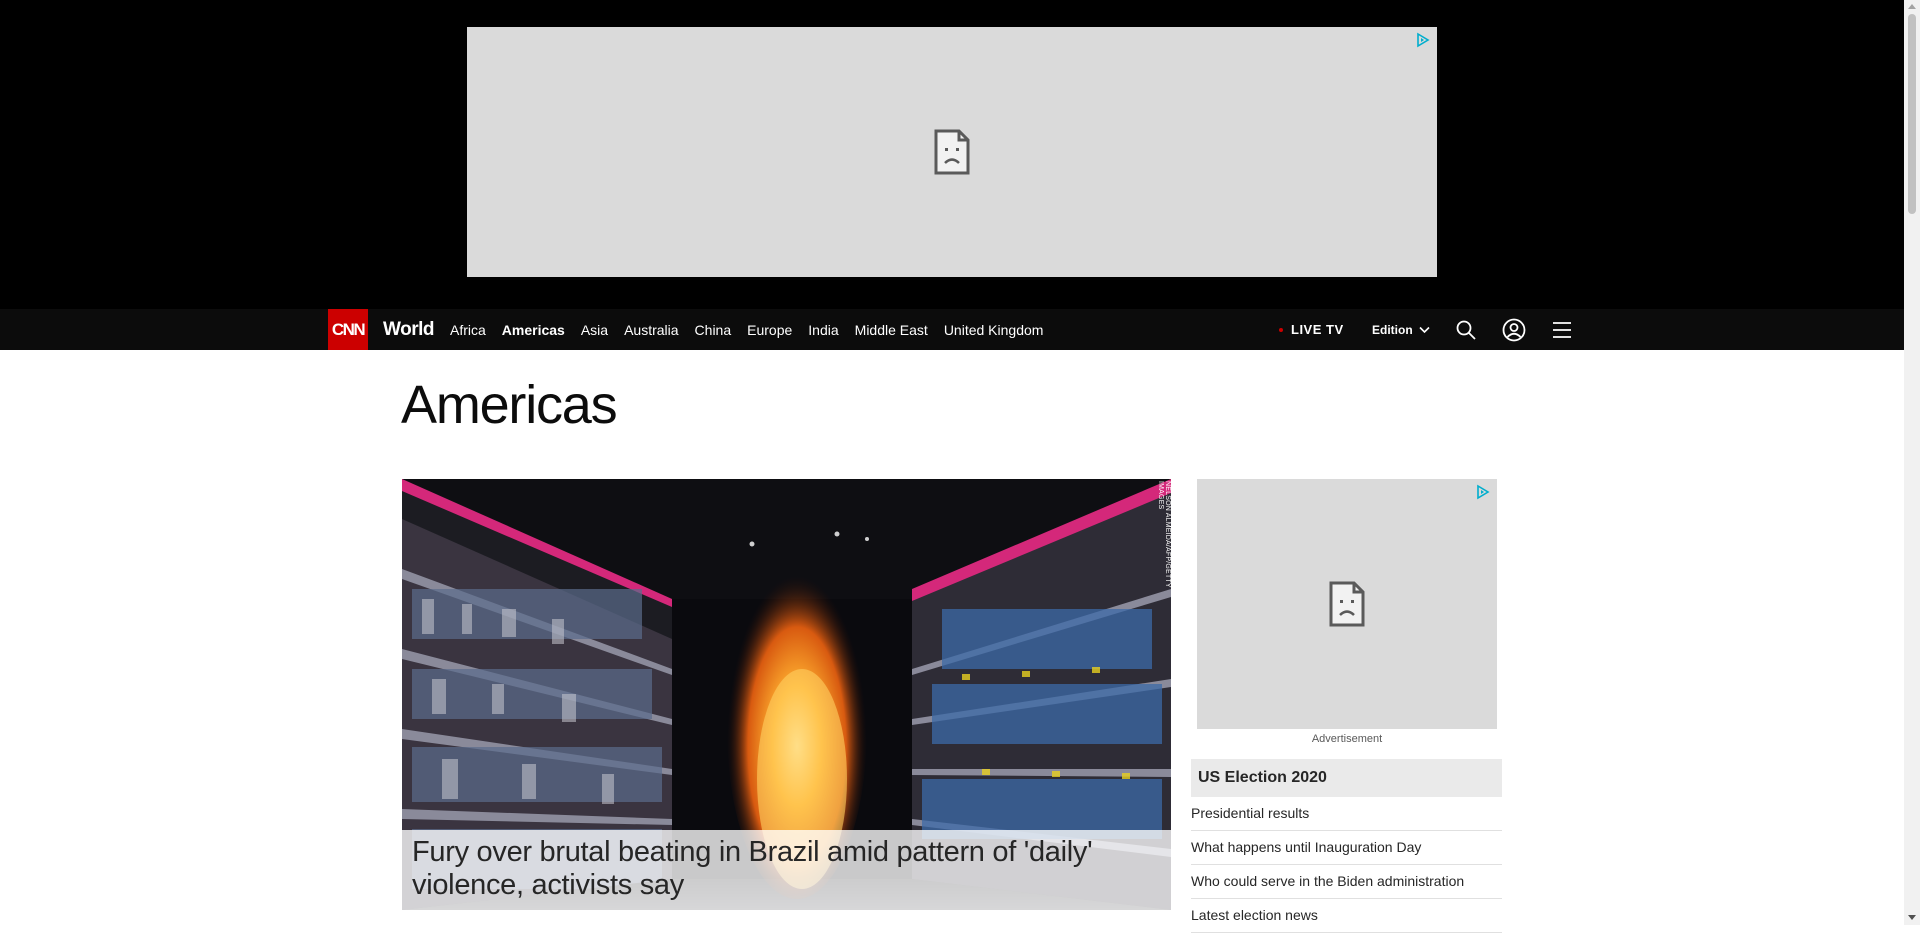 The image size is (1920, 933). Describe the element at coordinates (1392, 329) in the screenshot. I see `edition-label: Edition` at that location.